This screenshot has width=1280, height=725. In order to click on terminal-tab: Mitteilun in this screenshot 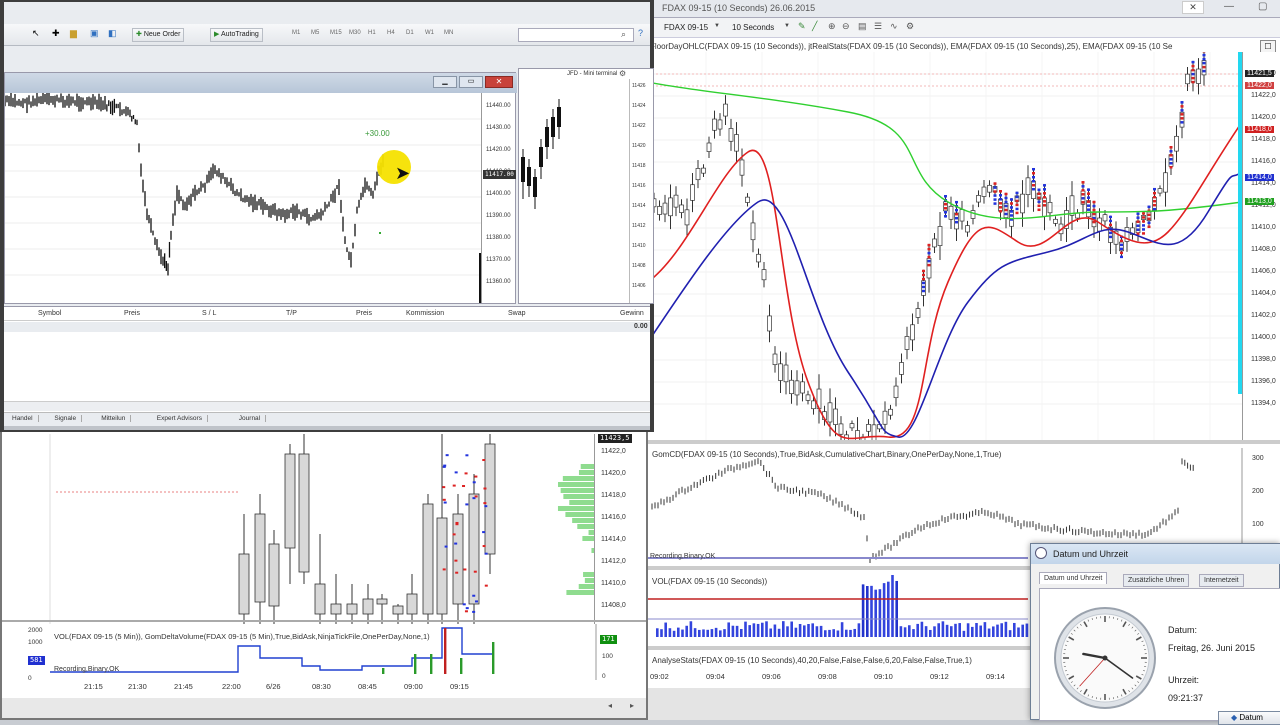, I will do `click(116, 418)`.